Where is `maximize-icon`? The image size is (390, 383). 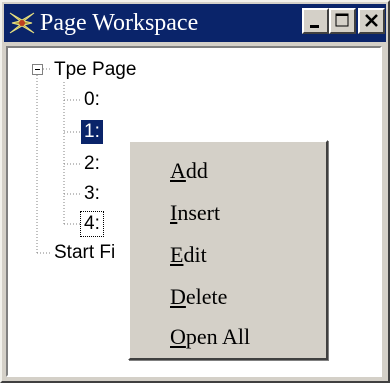
maximize-icon is located at coordinates (342, 20).